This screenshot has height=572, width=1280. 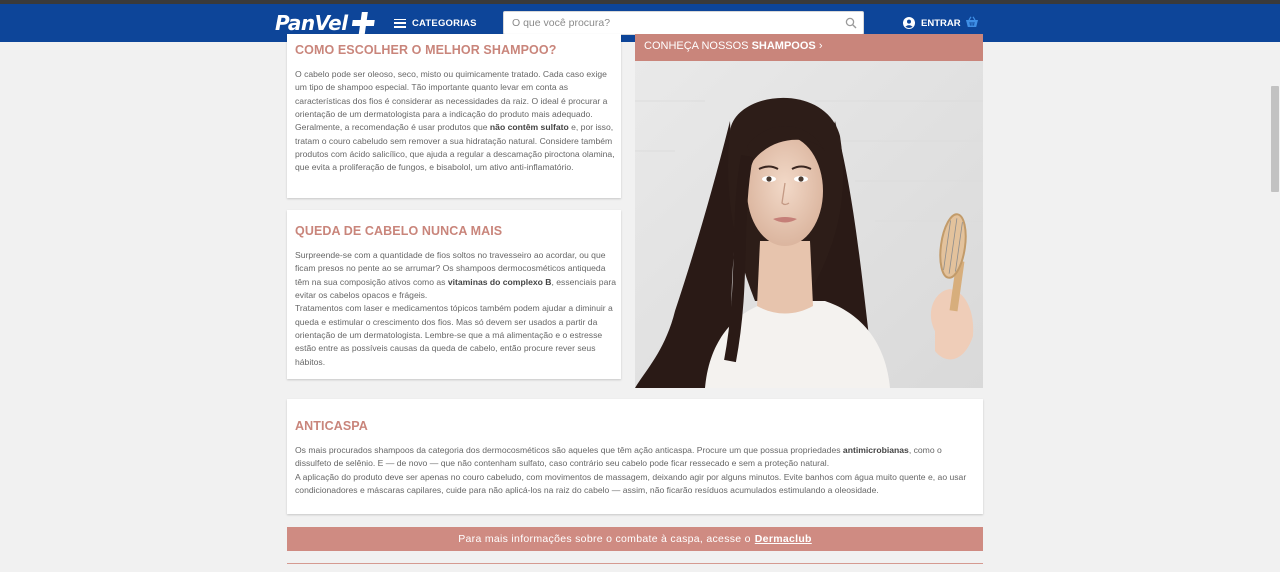 What do you see at coordinates (363, 23) in the screenshot?
I see `logo-plus-icon` at bounding box center [363, 23].